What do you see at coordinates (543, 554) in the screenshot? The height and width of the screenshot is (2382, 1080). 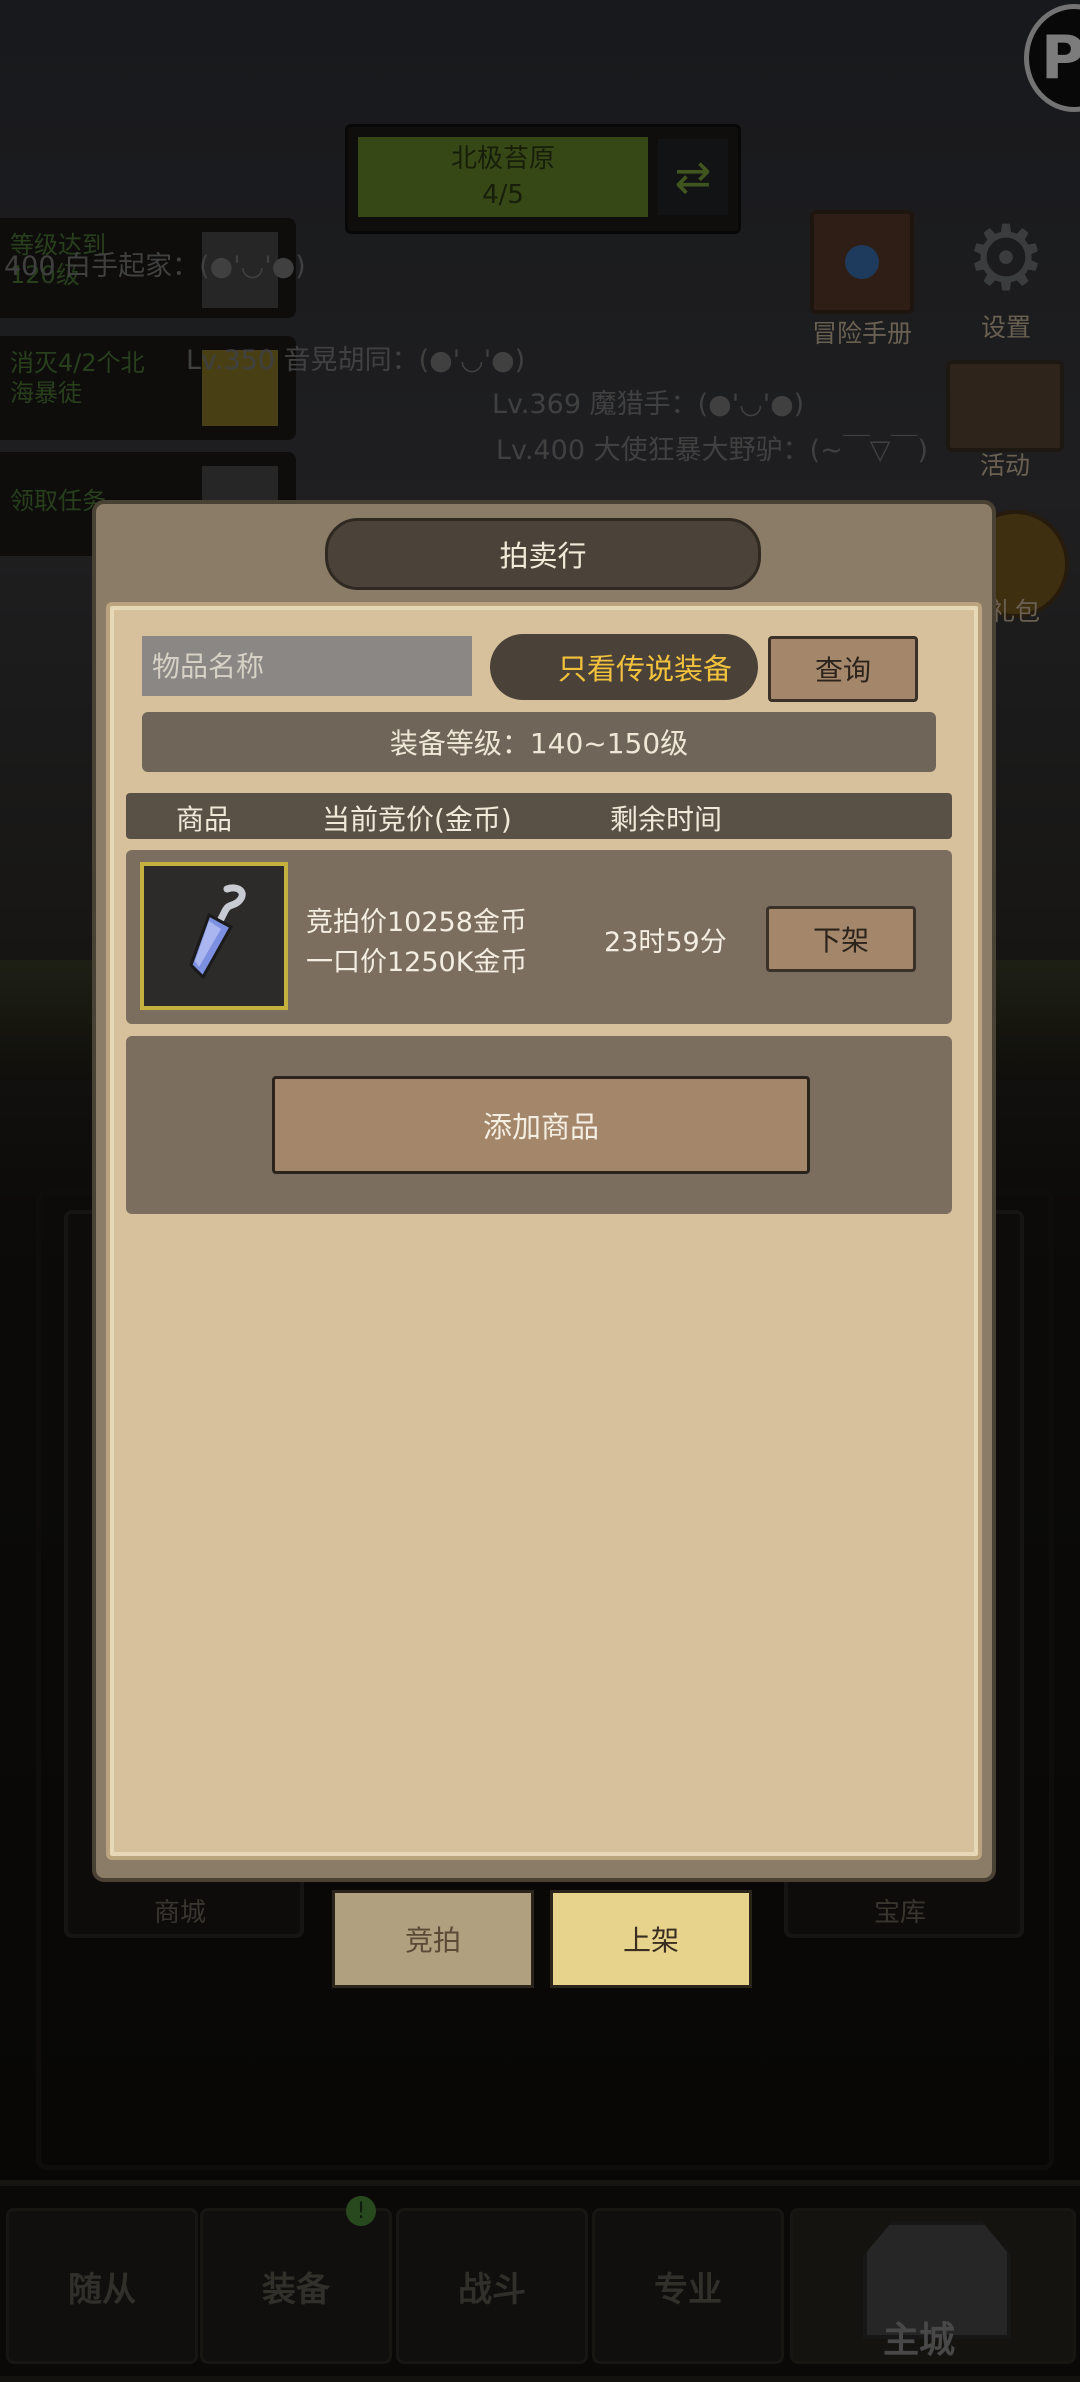 I see `modal-title: 拍卖行` at bounding box center [543, 554].